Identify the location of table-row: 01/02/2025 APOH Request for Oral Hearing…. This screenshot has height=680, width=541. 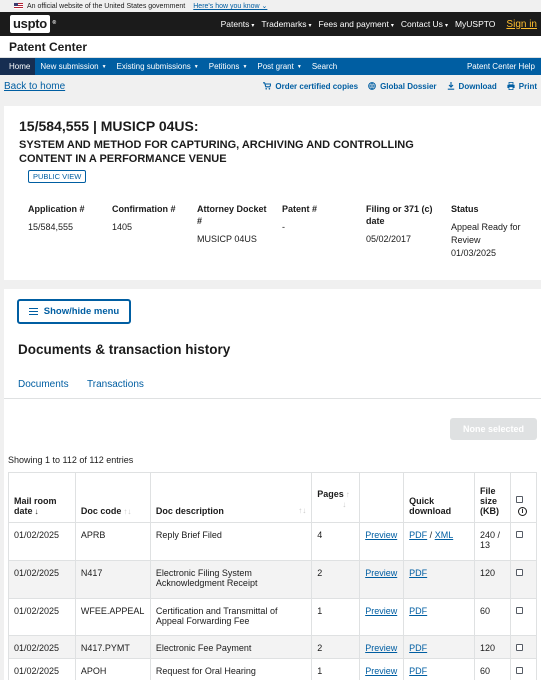
(273, 669).